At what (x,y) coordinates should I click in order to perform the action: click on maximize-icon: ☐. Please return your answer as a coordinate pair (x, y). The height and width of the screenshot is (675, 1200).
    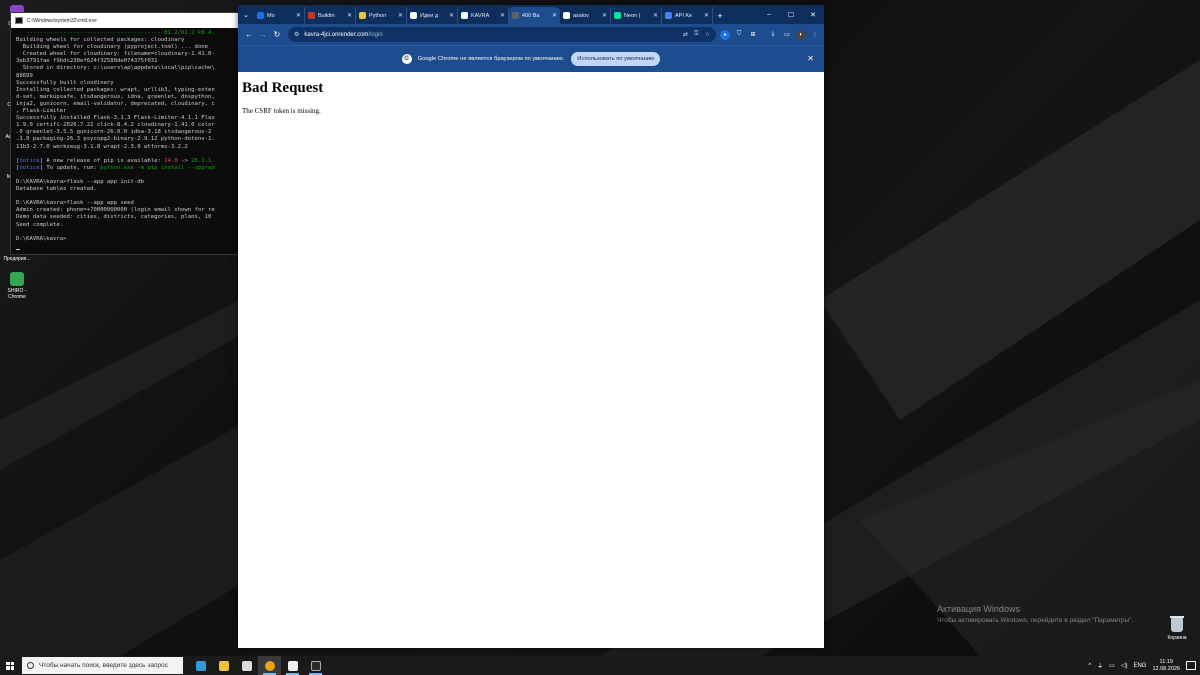
    Looking at the image, I should click on (791, 14).